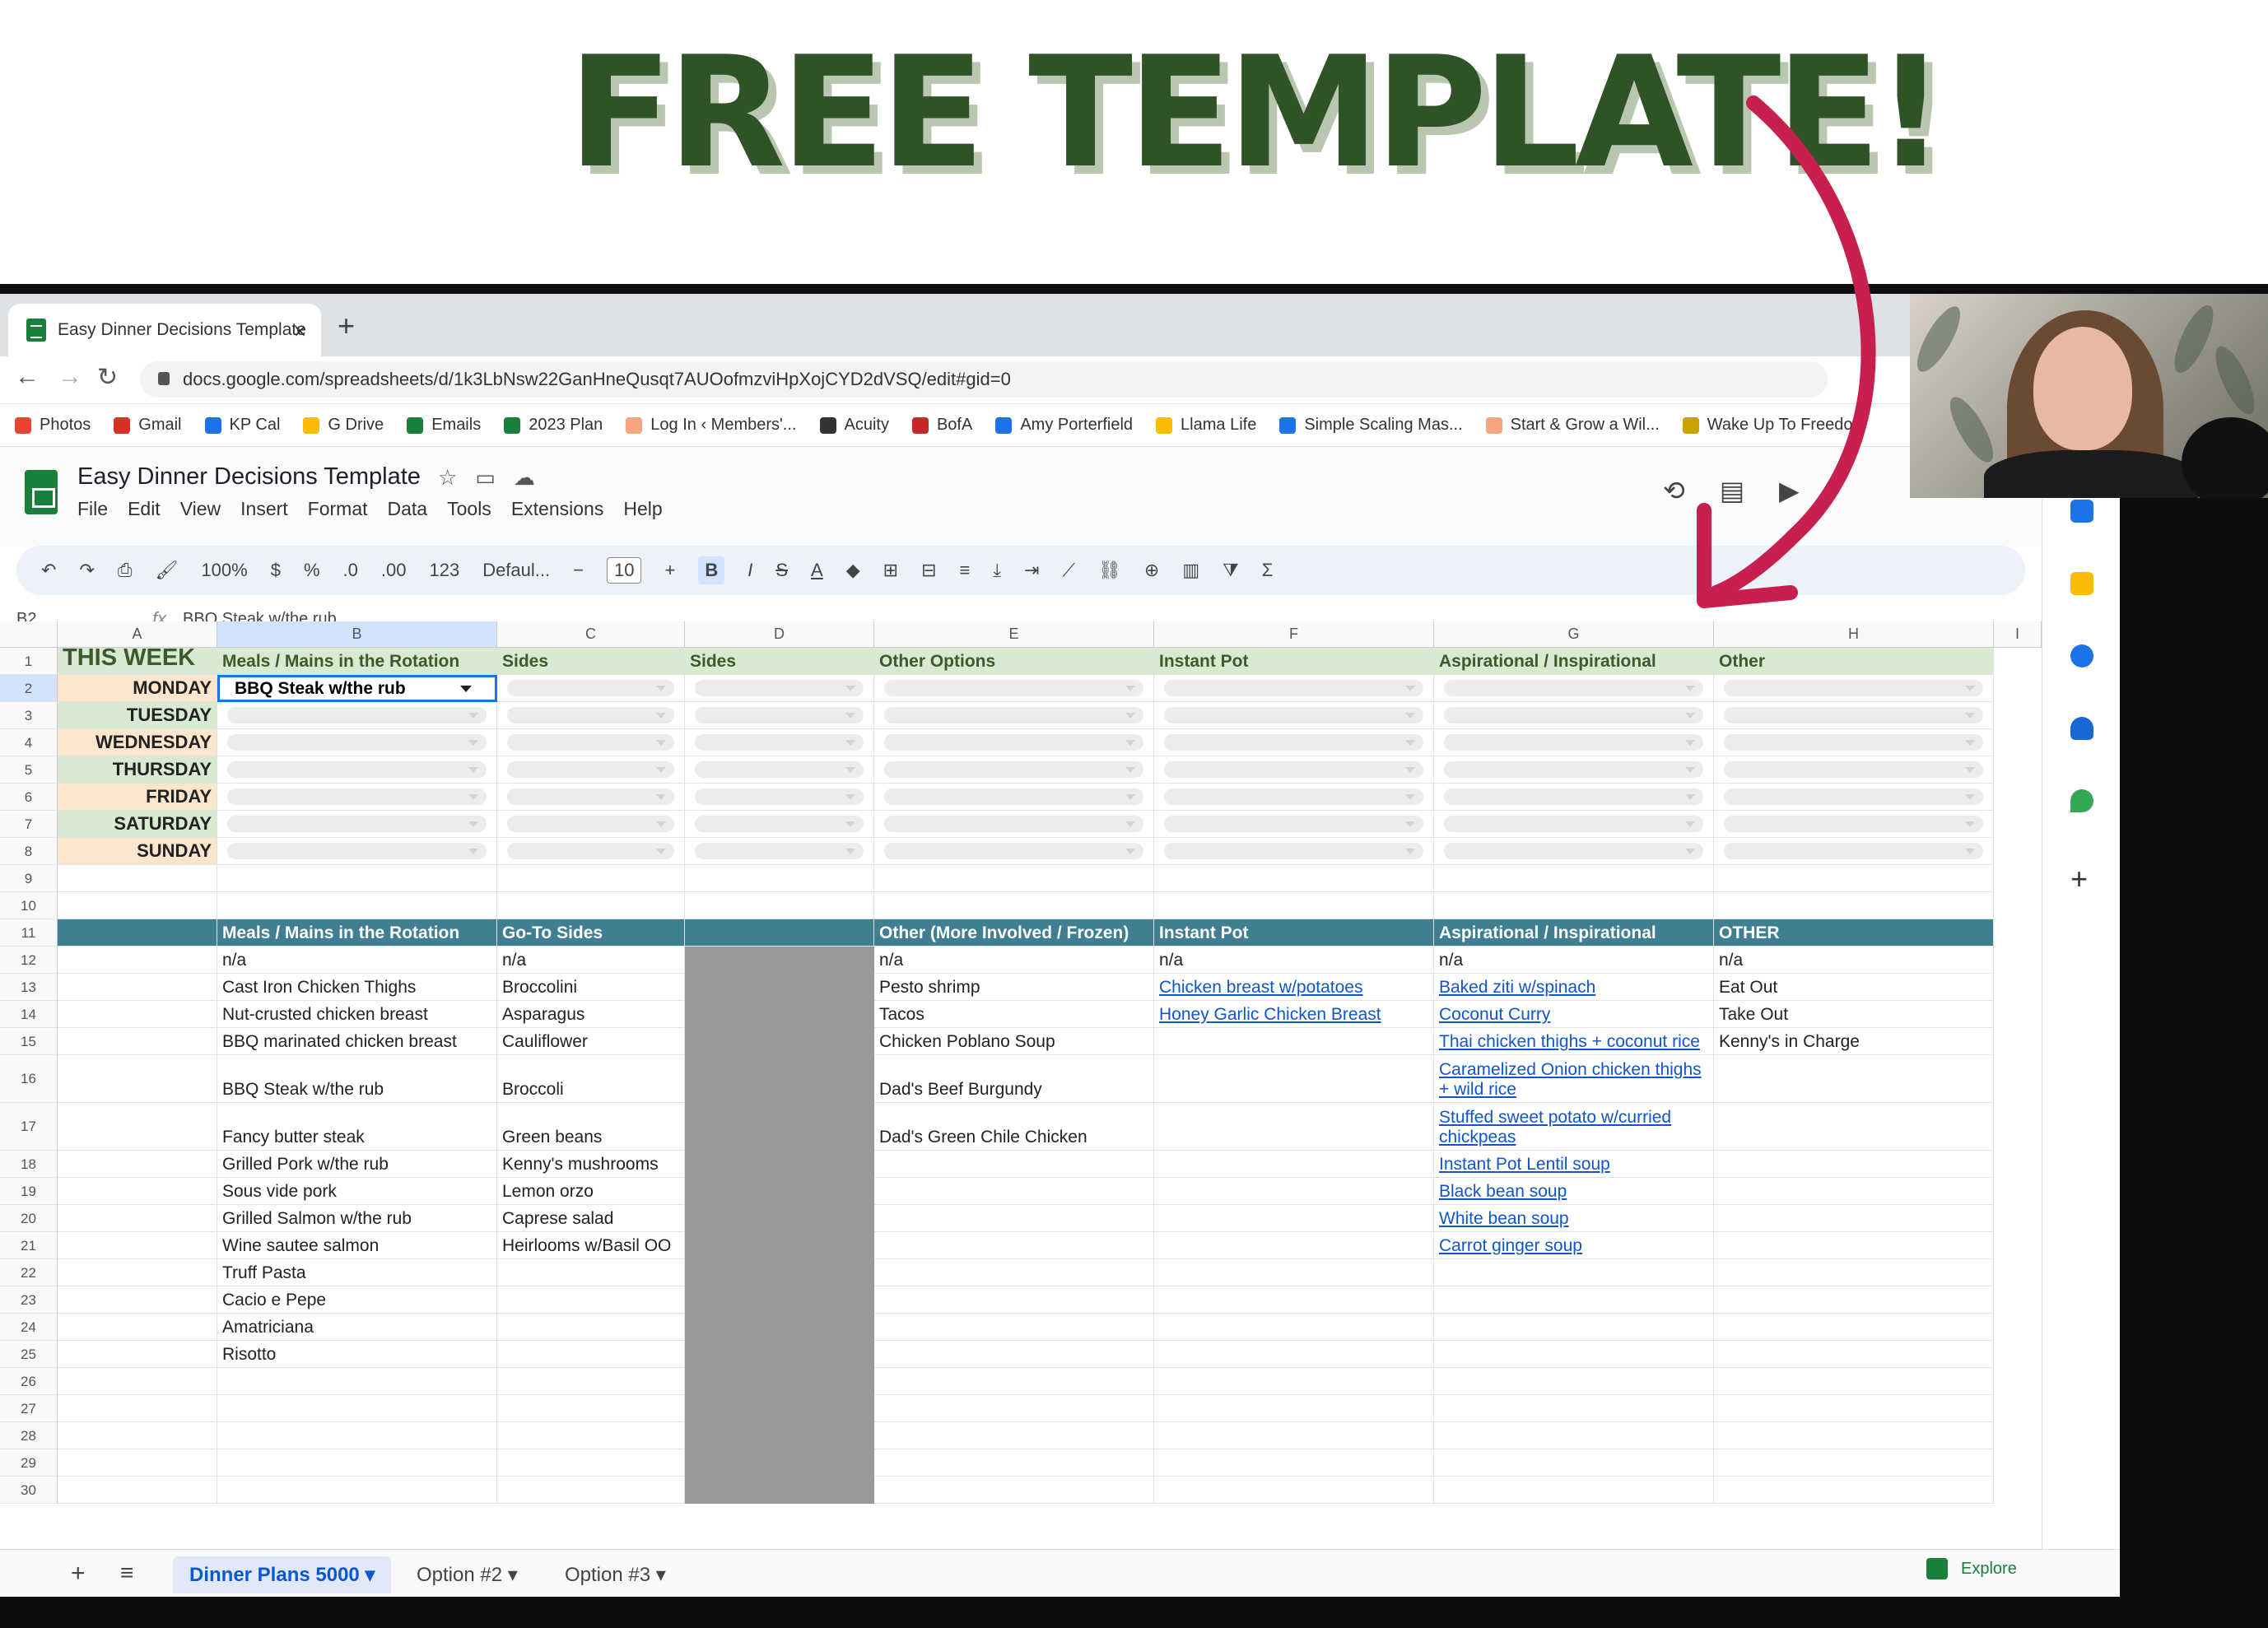  Describe the element at coordinates (1268, 570) in the screenshot. I see `functions-button: Σ` at that location.